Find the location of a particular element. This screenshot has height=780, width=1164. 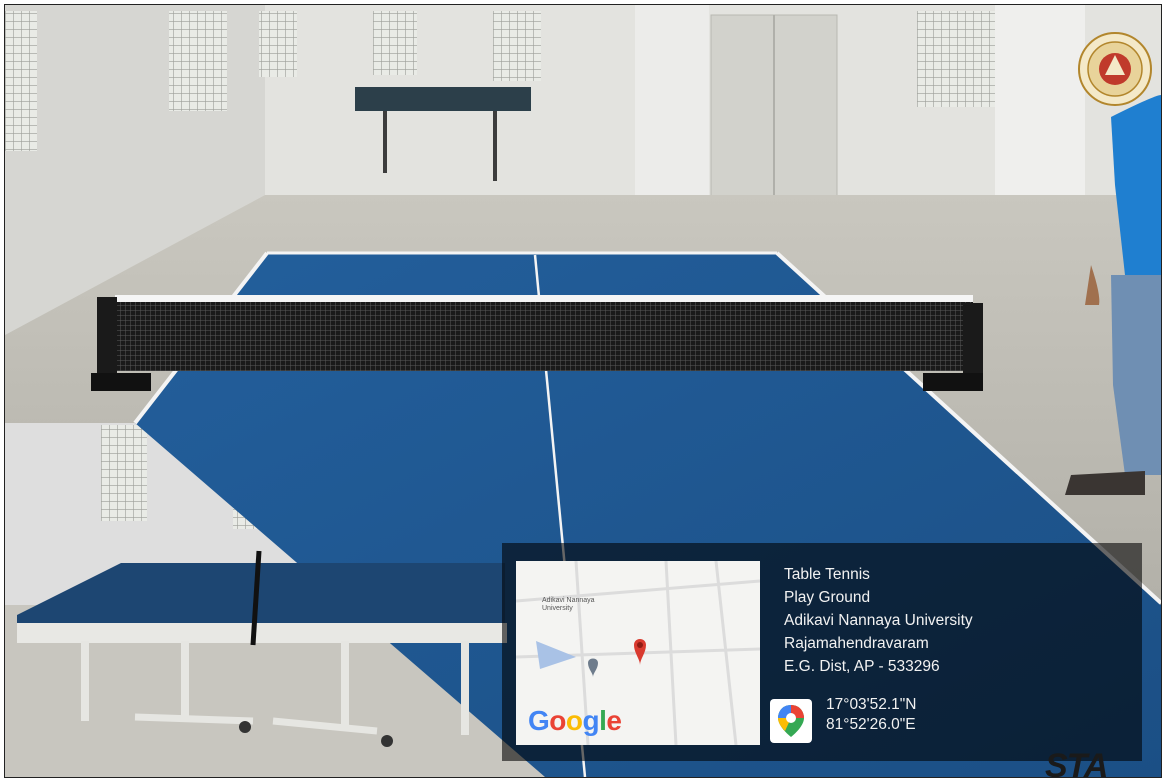

geotag-line: Adikavi Nannaya University is located at coordinates (878, 620).